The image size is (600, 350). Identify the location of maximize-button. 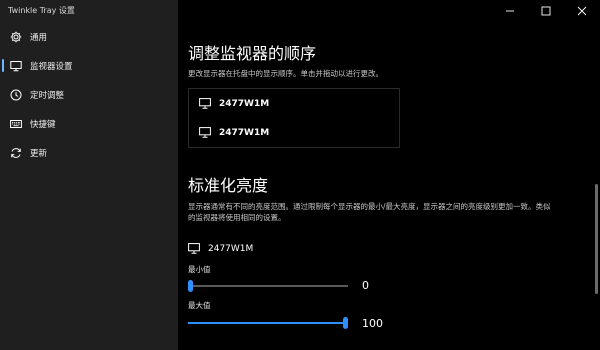
(546, 11).